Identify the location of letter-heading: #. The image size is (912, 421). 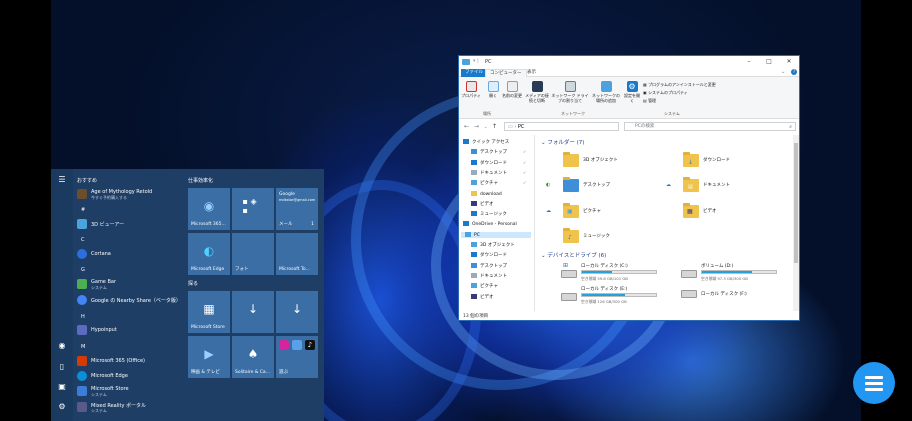
(83, 210).